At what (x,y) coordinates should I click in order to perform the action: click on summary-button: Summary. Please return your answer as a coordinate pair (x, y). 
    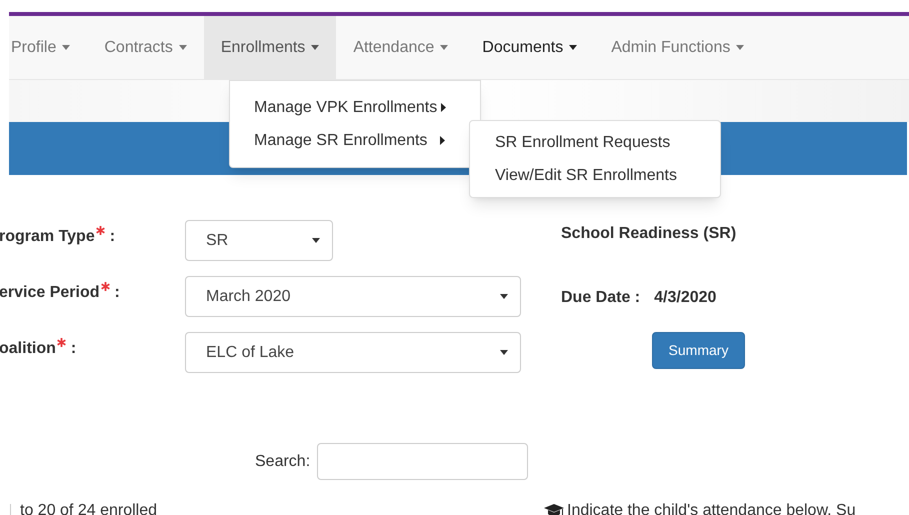
    Looking at the image, I should click on (698, 350).